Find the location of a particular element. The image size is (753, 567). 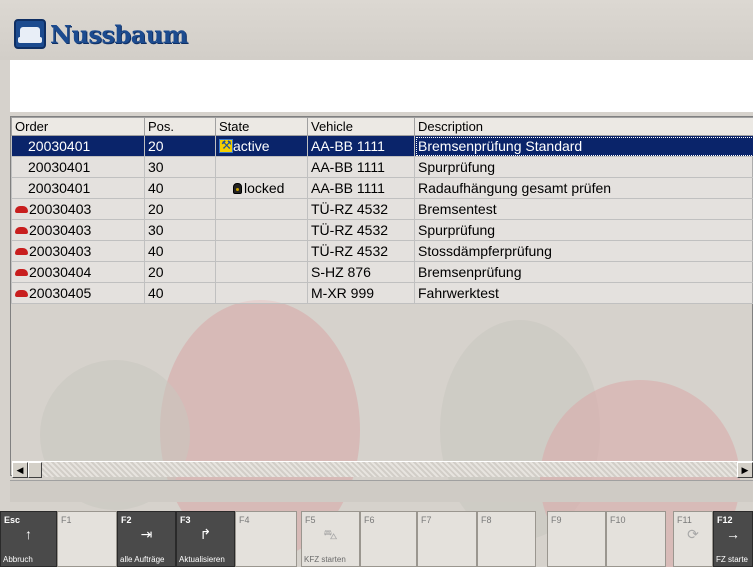

table-row: 20030403 20 TÜ-RZ 4532 Bremsentest is located at coordinates (382, 209).